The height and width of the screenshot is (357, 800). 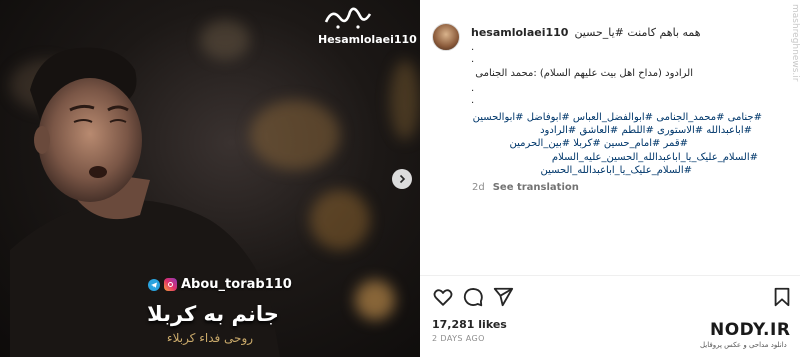 I want to click on top-handle: Hesamlolaei110, so click(x=369, y=39).